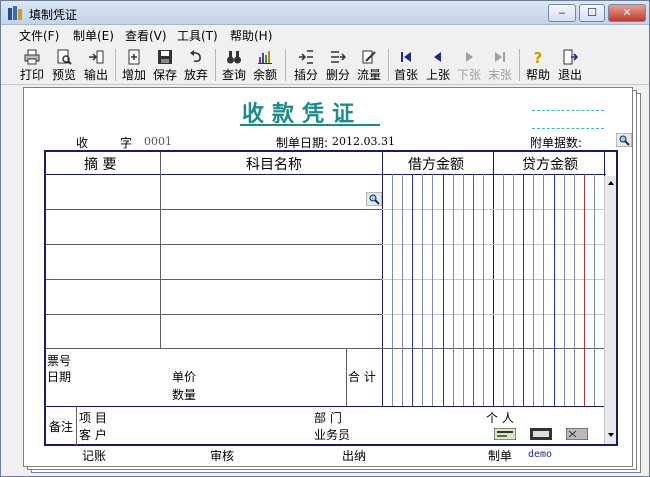 The height and width of the screenshot is (477, 650). Describe the element at coordinates (184, 377) in the screenshot. I see `unit-price-label: 单价` at that location.